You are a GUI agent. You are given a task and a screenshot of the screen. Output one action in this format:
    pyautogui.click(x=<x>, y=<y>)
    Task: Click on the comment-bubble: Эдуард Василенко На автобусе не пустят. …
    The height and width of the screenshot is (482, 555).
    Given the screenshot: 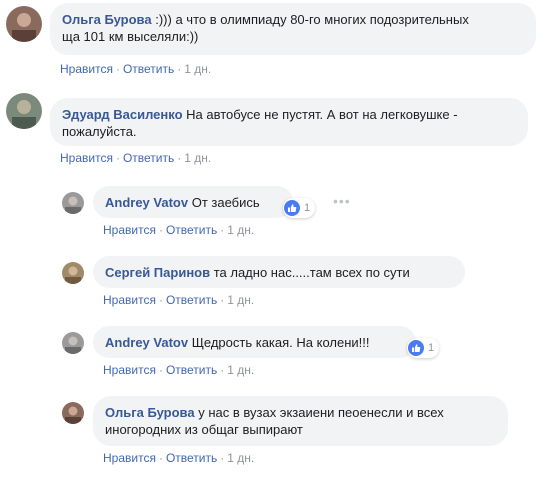 What is the action you would take?
    pyautogui.click(x=289, y=122)
    